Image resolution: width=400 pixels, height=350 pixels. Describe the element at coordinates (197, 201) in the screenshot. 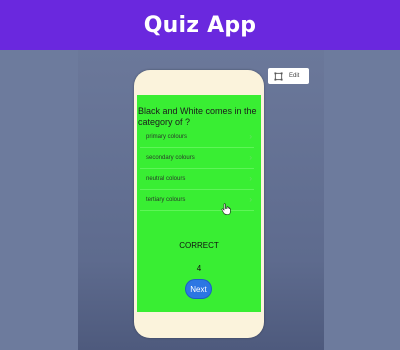

I see `option-tertiary-colours: tertiary colours ›` at that location.